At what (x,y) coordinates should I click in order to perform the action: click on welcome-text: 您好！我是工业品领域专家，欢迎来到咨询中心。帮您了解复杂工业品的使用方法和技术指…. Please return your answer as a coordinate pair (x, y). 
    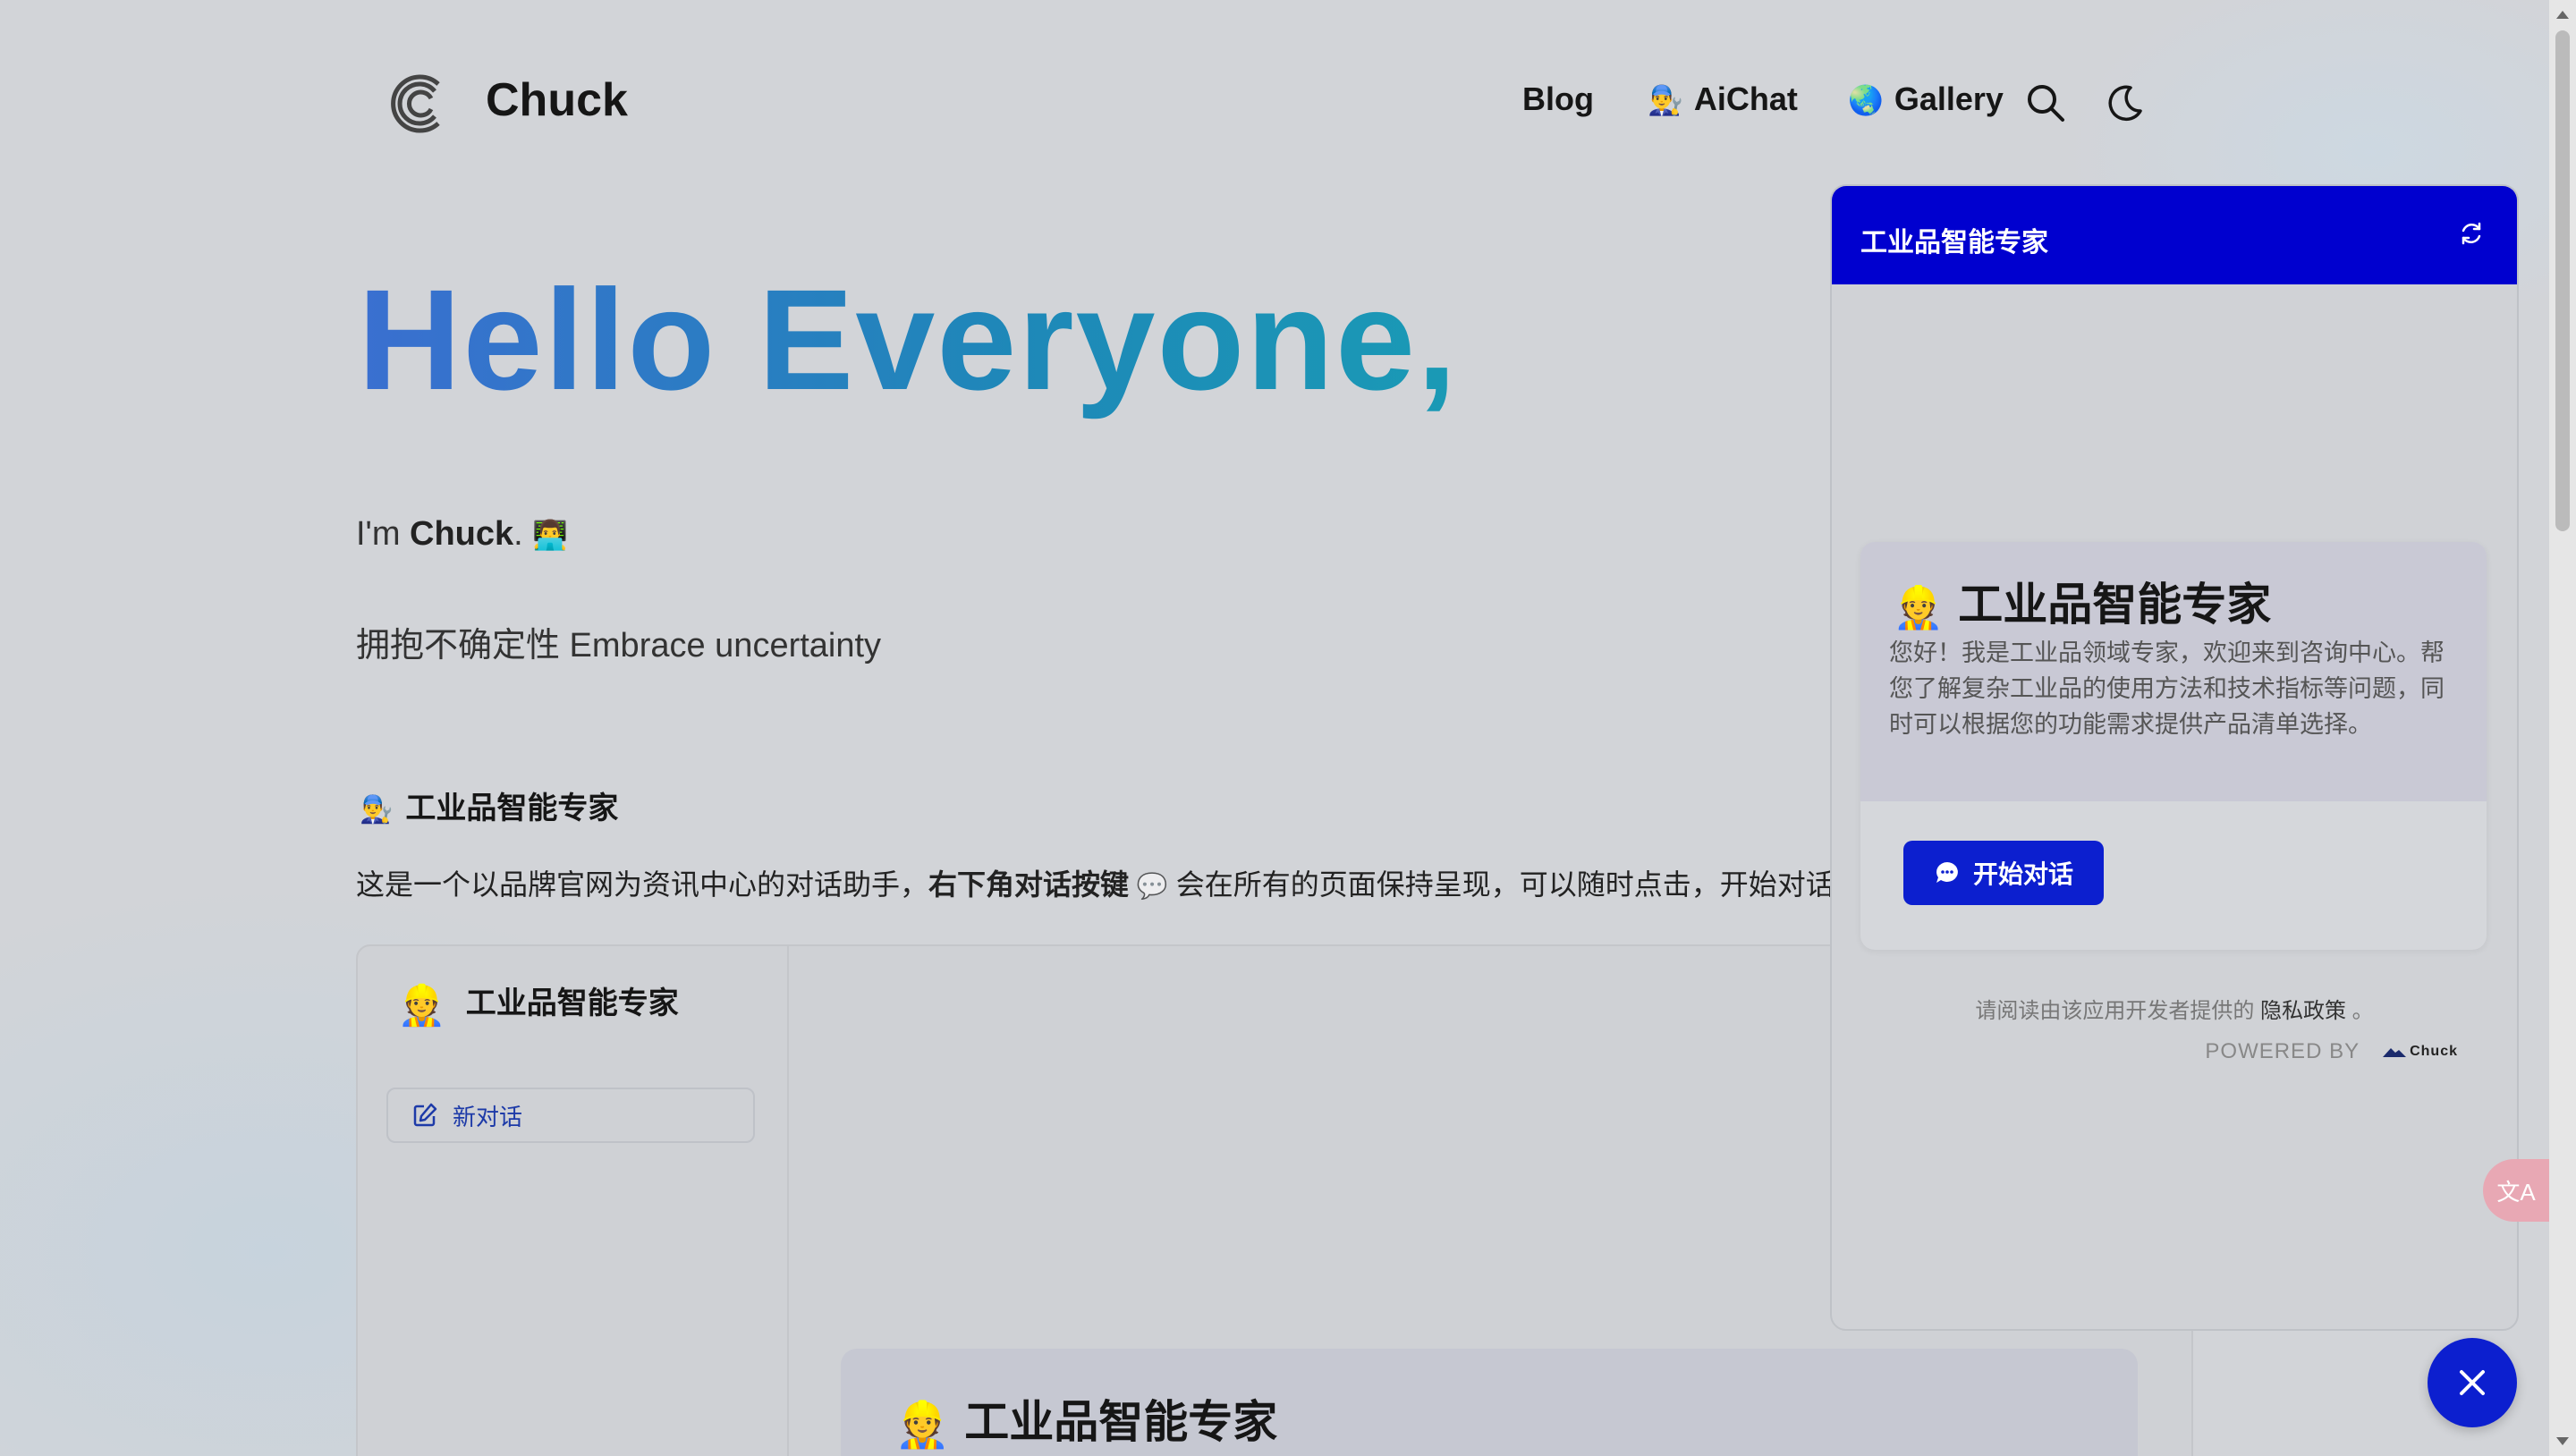
    Looking at the image, I should click on (2167, 688).